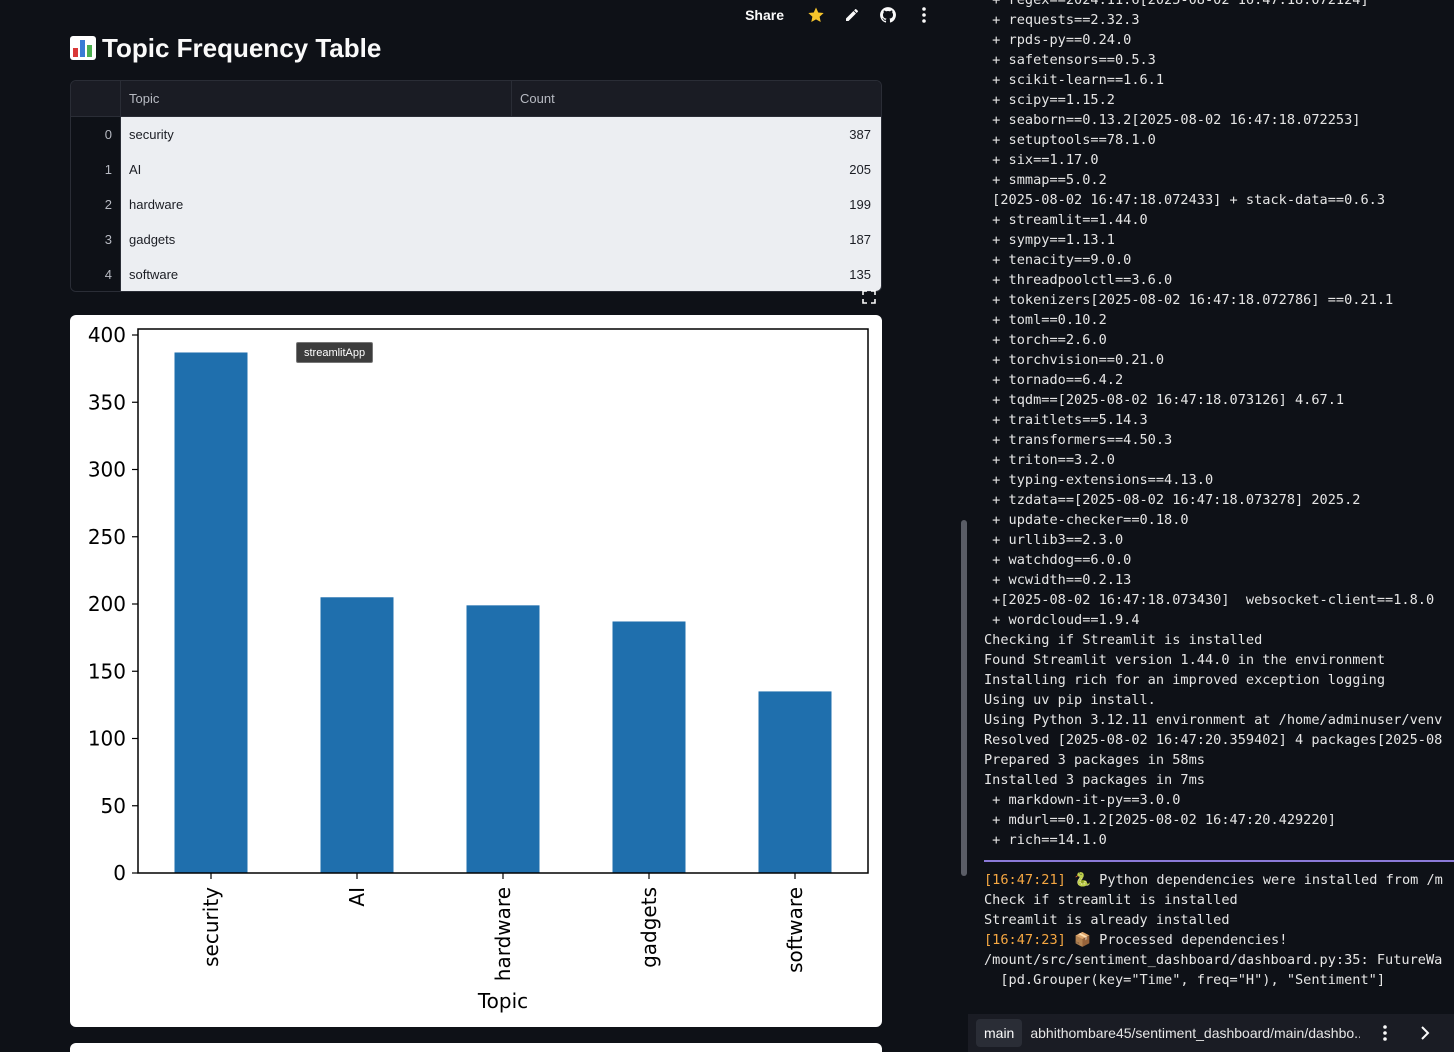 The image size is (1454, 1052). Describe the element at coordinates (107, 739) in the screenshot. I see `y-tick-label: 100` at that location.